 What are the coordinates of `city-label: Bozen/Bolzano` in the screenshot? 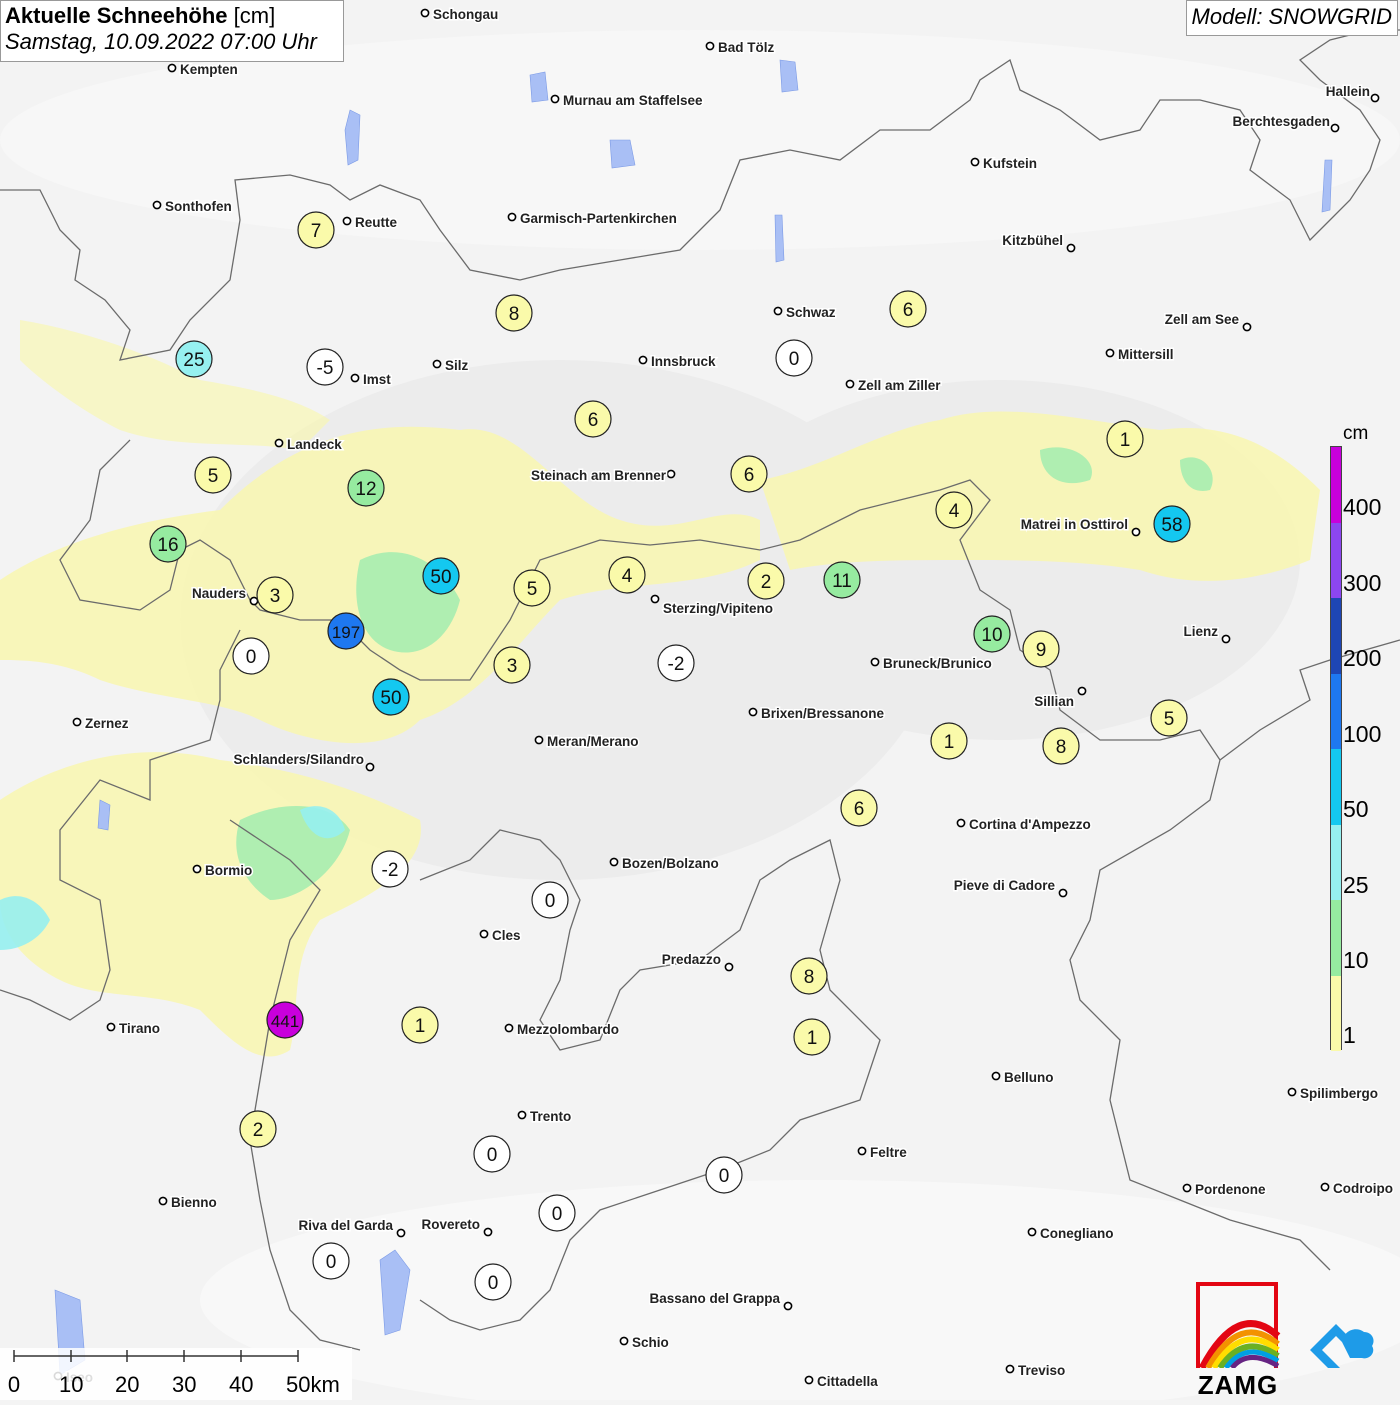 It's located at (670, 863).